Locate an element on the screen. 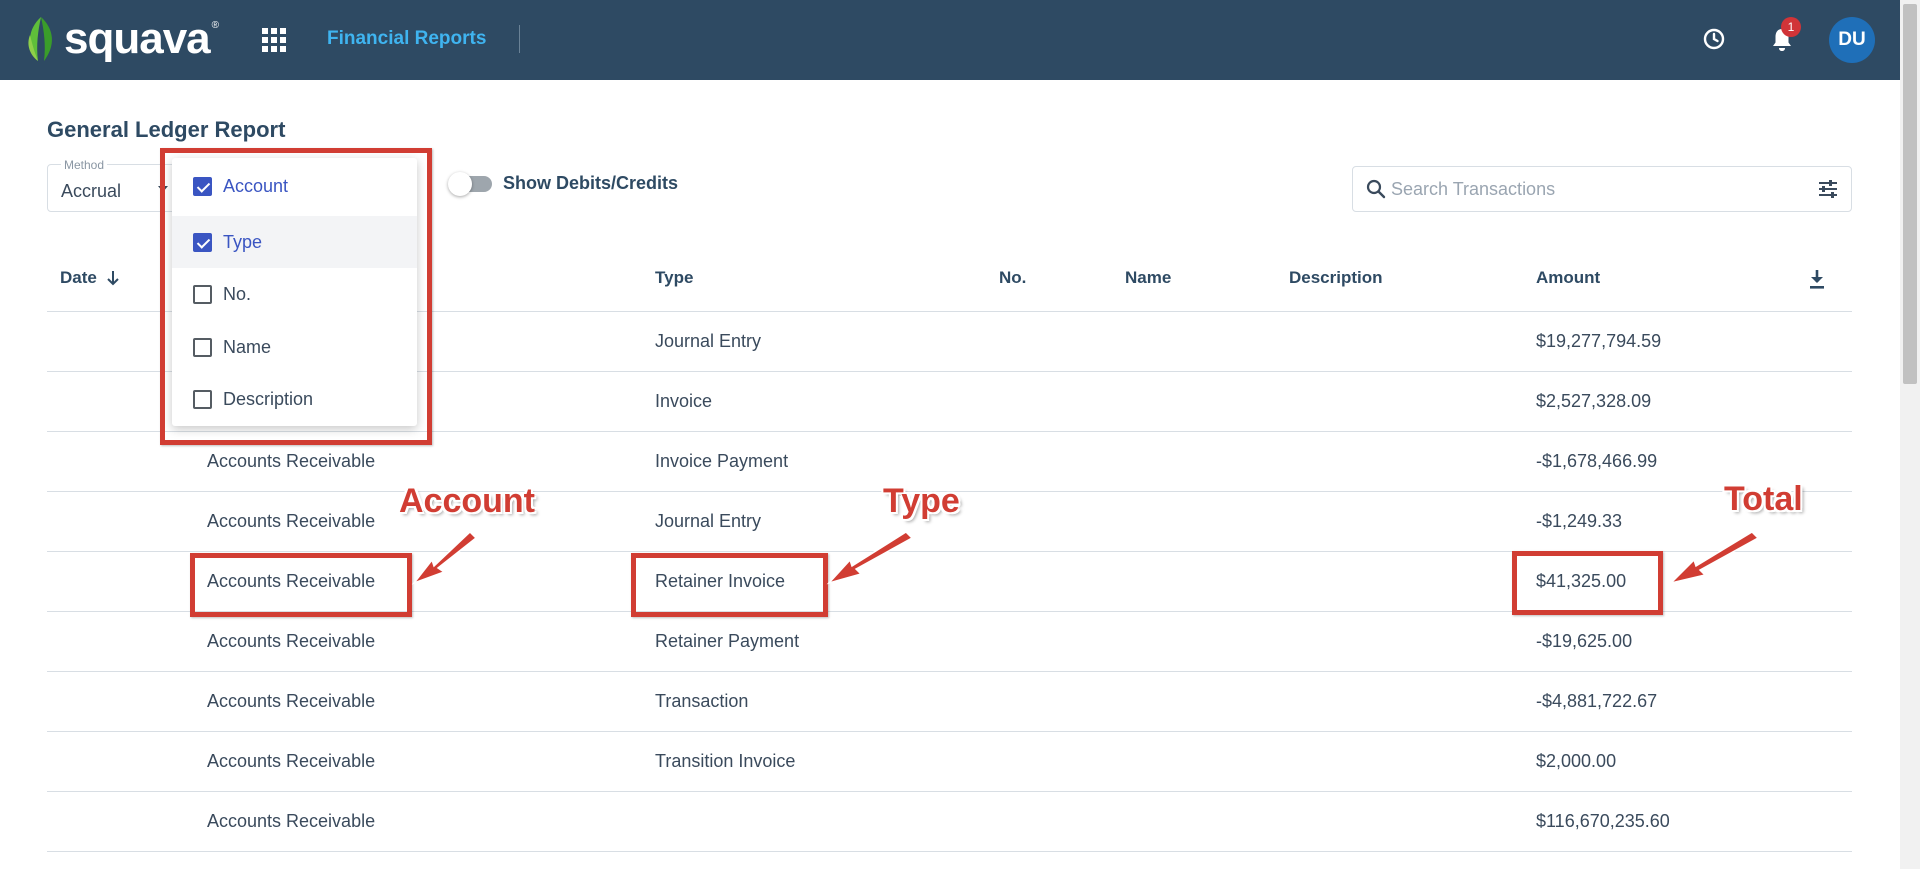 The height and width of the screenshot is (869, 1920). cell-amount: $19,277,794.59 is located at coordinates (1599, 341).